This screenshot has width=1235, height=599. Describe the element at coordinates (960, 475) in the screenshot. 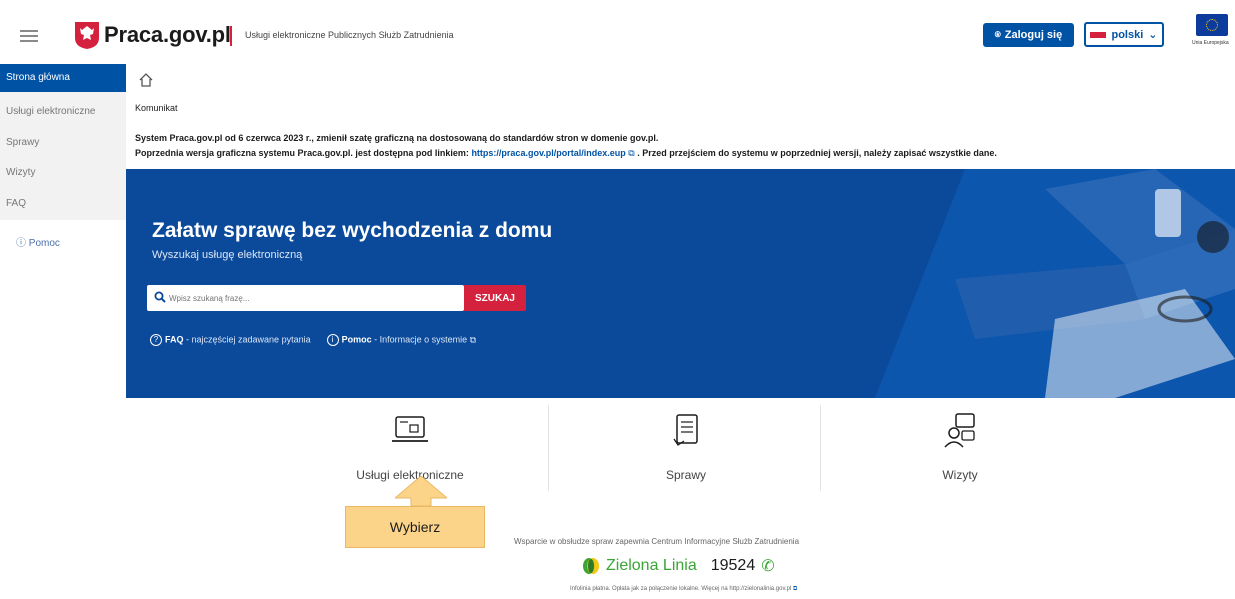

I see `tile-label: Wizyty` at that location.